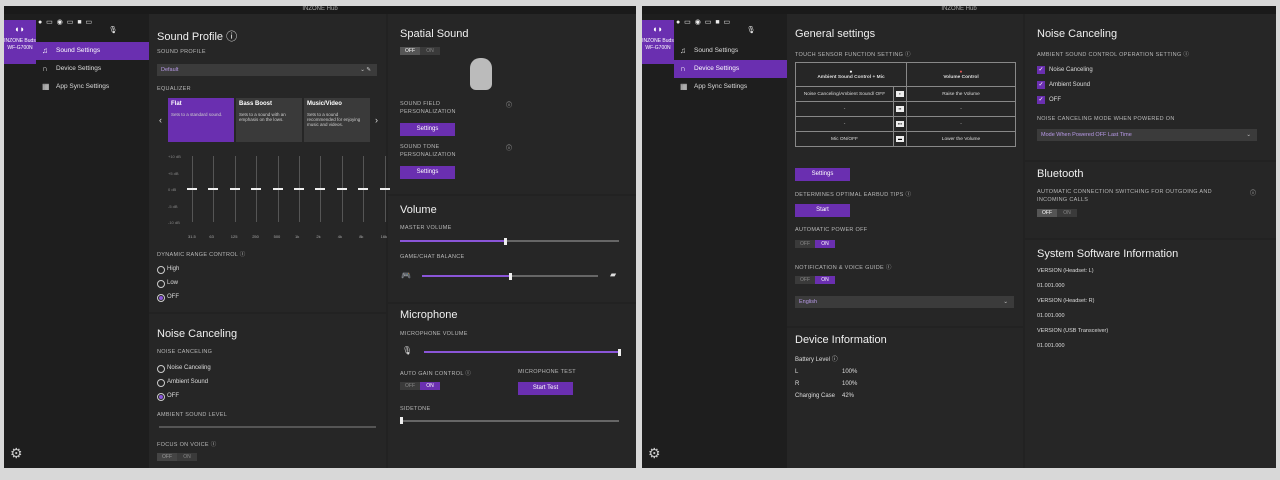 The image size is (1280, 480). What do you see at coordinates (184, 369) in the screenshot?
I see `nc-option-noise-canceling: Noise Canceling` at bounding box center [184, 369].